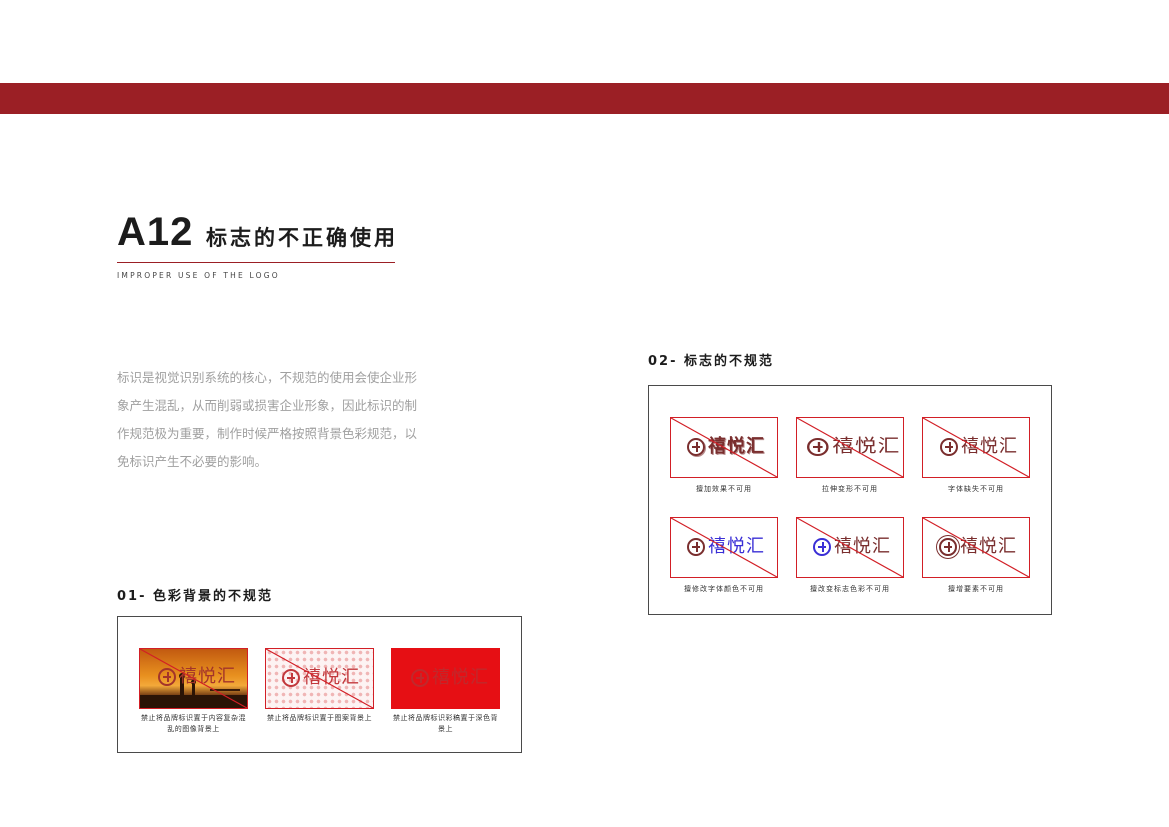 The width and height of the screenshot is (1169, 827). Describe the element at coordinates (850, 589) in the screenshot. I see `section2-caption-5: 擅改变标志色彩不可用` at that location.